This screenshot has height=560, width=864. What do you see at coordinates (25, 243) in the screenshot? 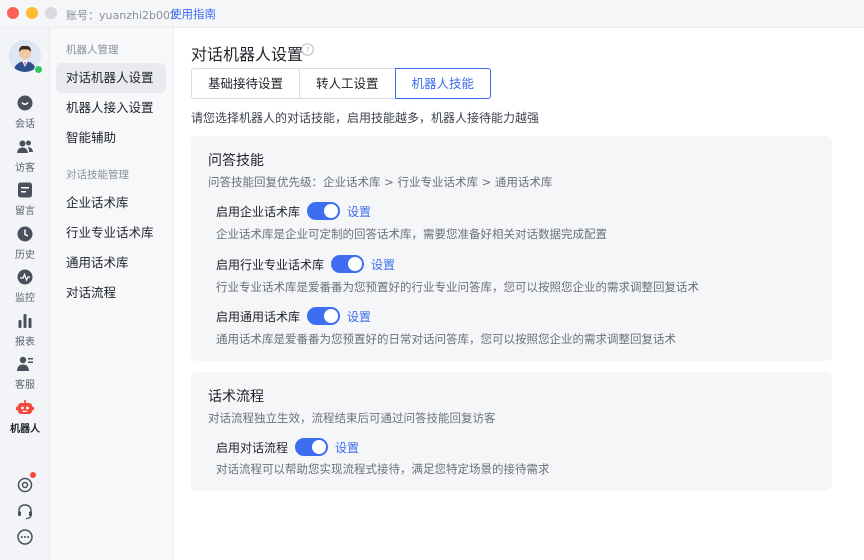
I see `nav-history: 历史` at bounding box center [25, 243].